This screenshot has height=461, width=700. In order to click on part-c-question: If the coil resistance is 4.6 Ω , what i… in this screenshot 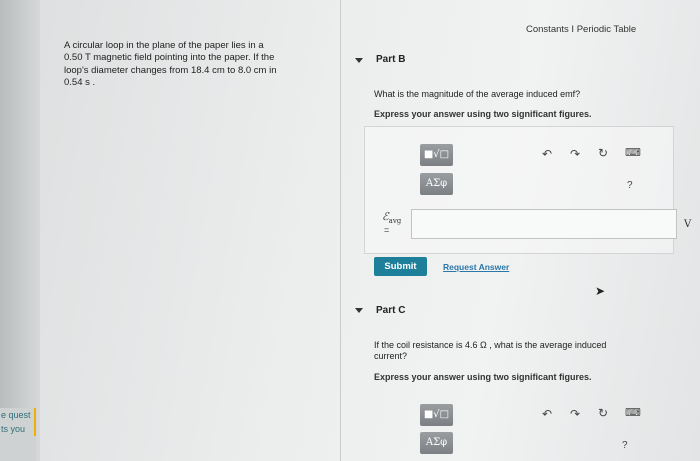, I will do `click(490, 351)`.